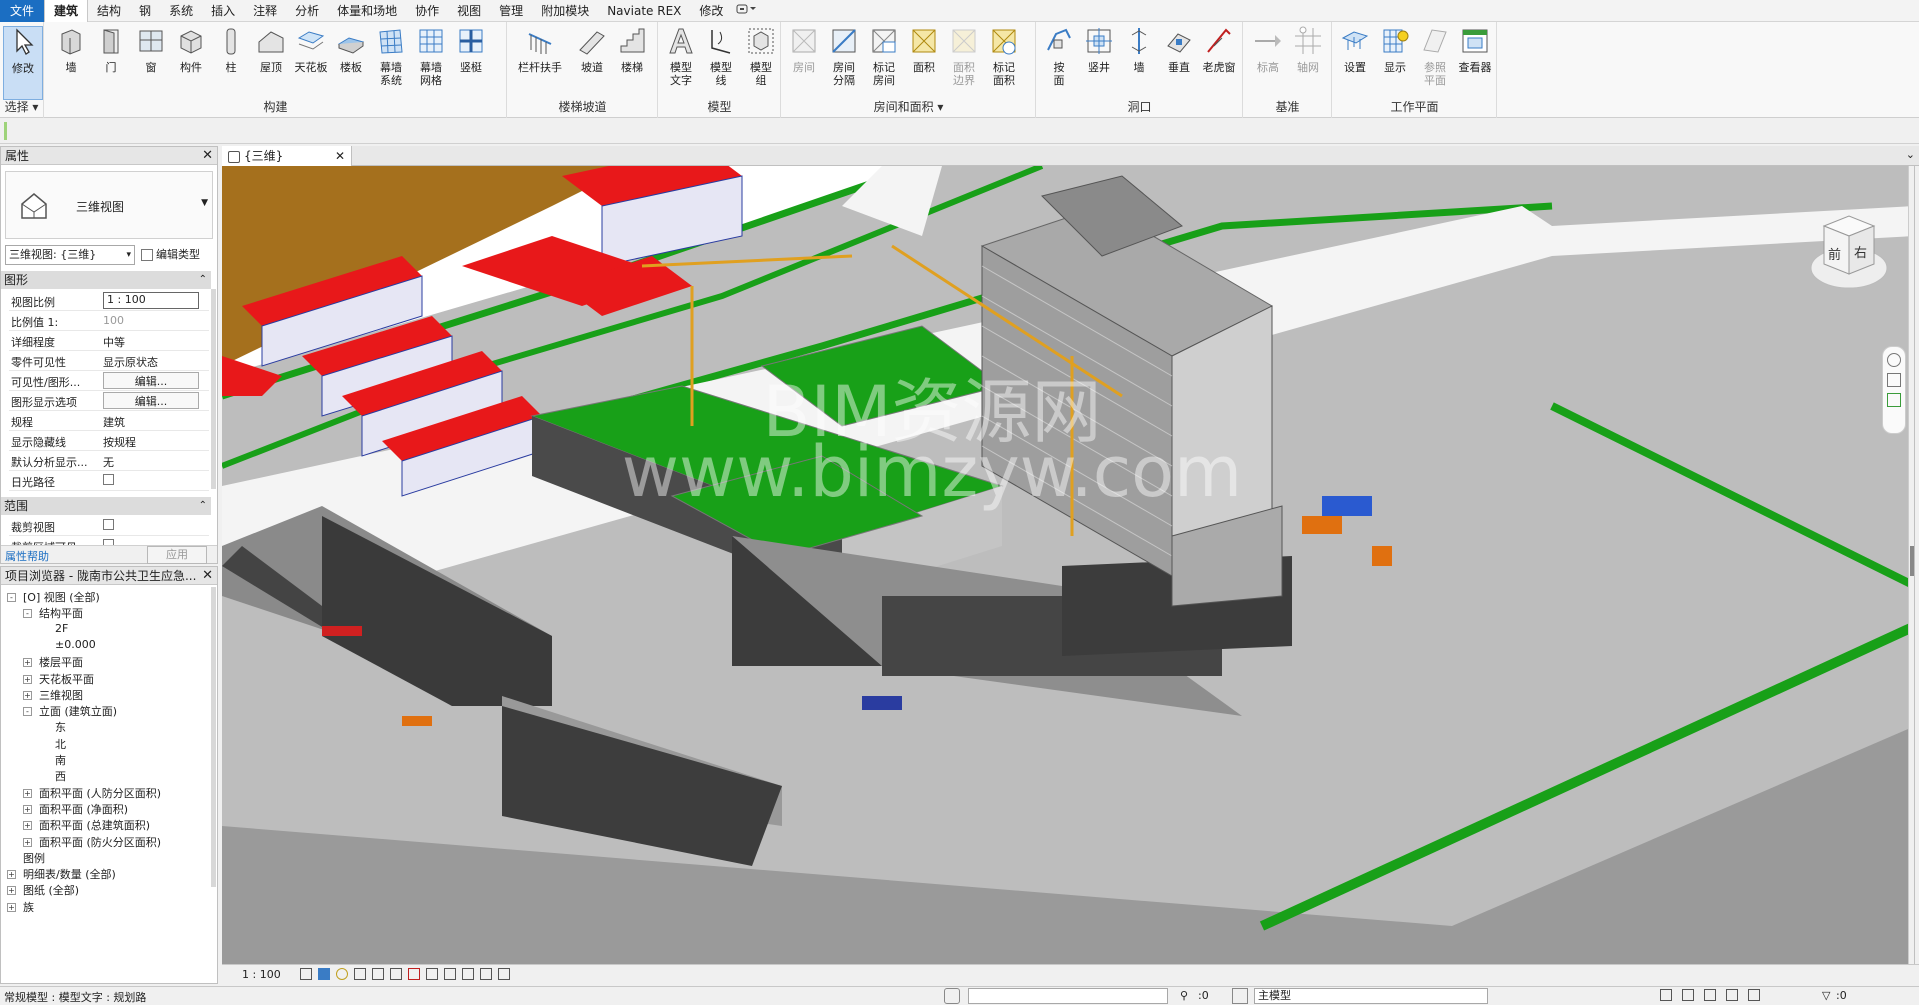 The image size is (1919, 1005). I want to click on browser-tree-item: 楼层平面, so click(61, 662).